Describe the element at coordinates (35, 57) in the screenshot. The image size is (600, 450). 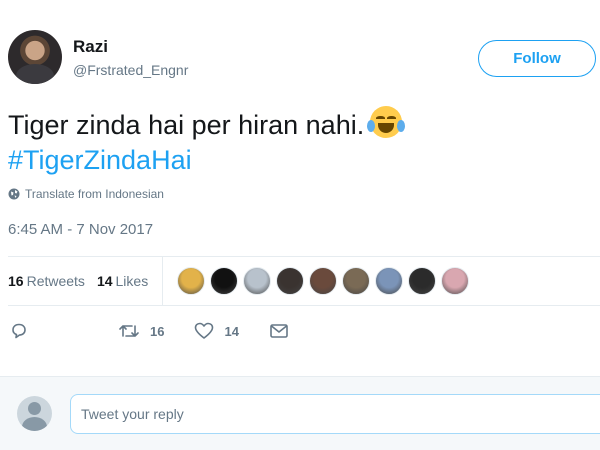
I see `author-avatar` at that location.